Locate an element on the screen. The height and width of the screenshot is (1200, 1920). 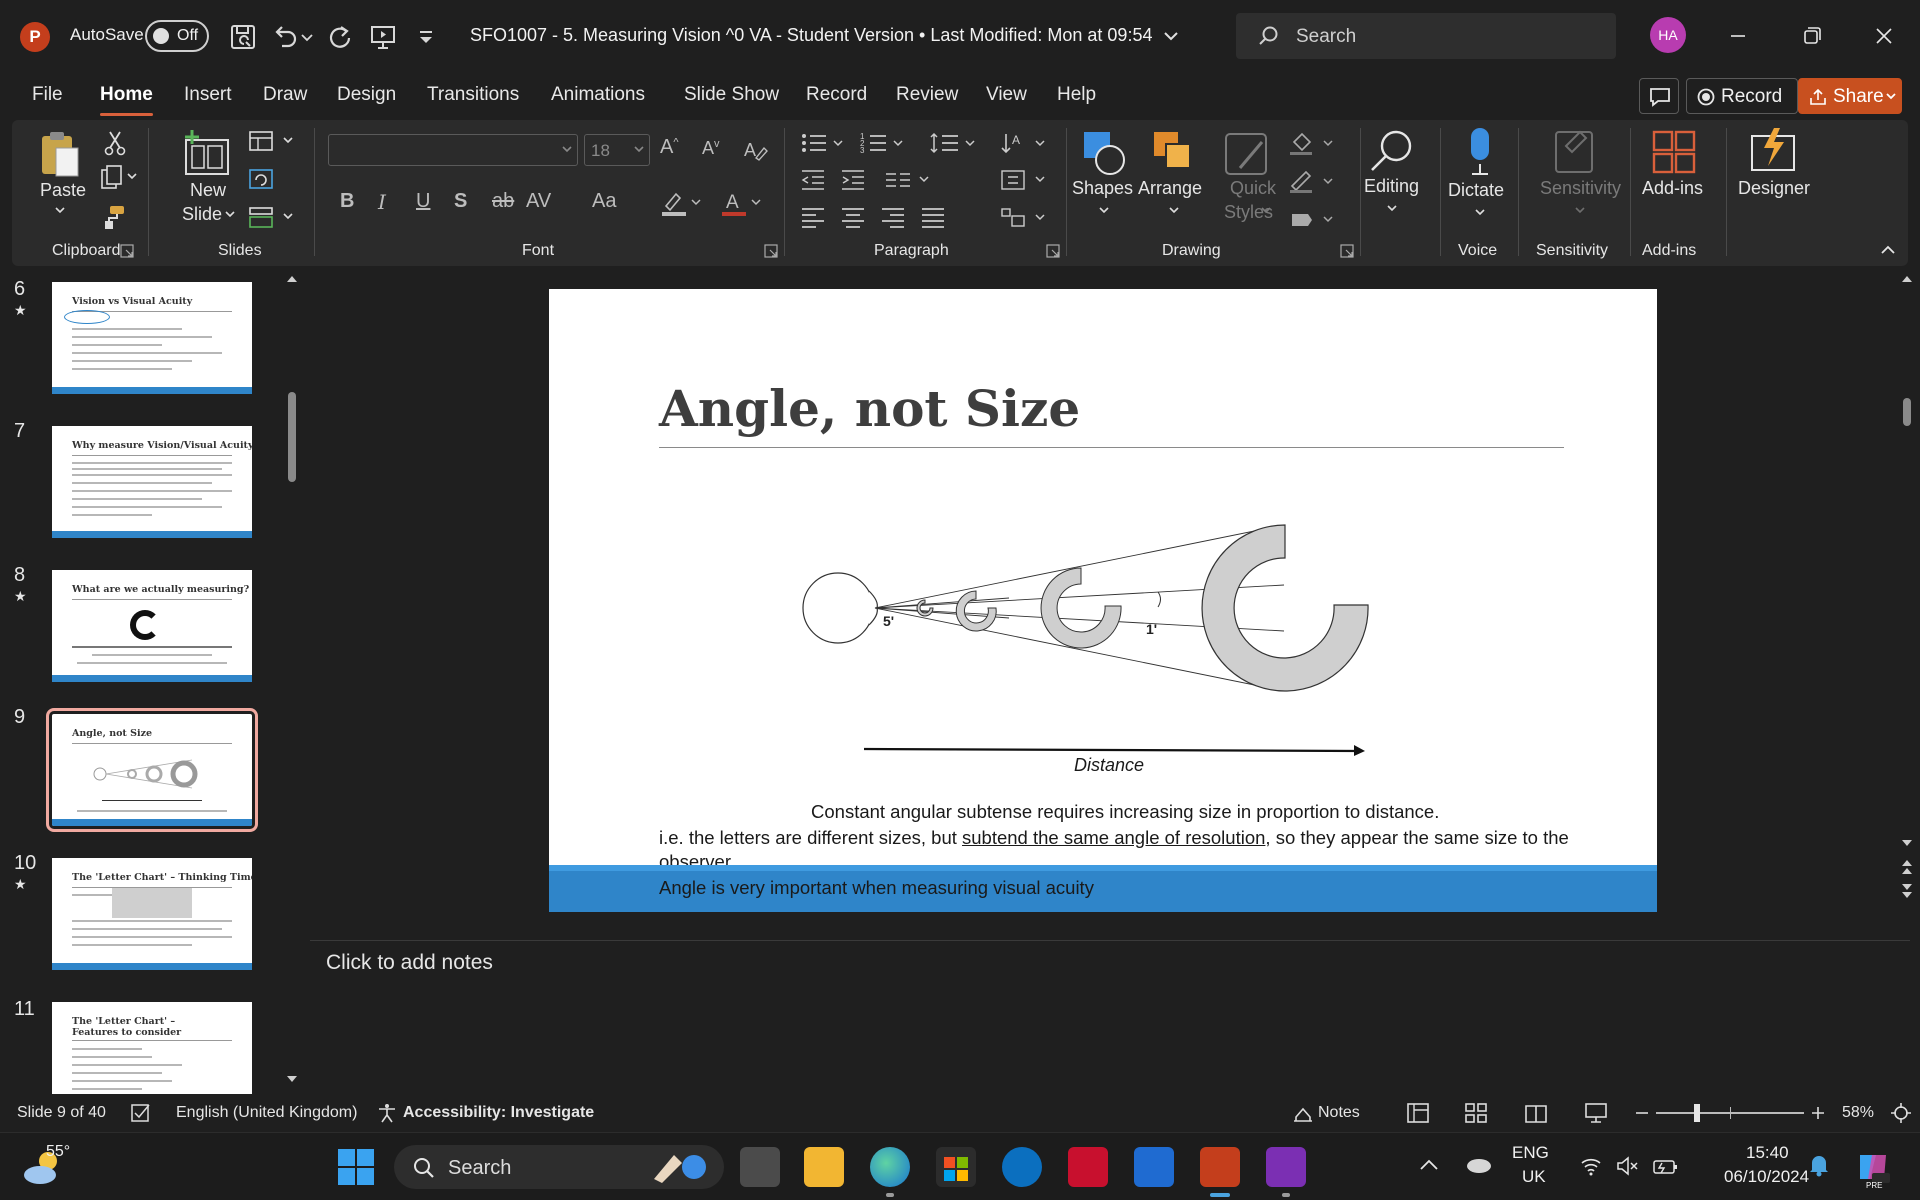
columns-icon is located at coordinates (909, 180).